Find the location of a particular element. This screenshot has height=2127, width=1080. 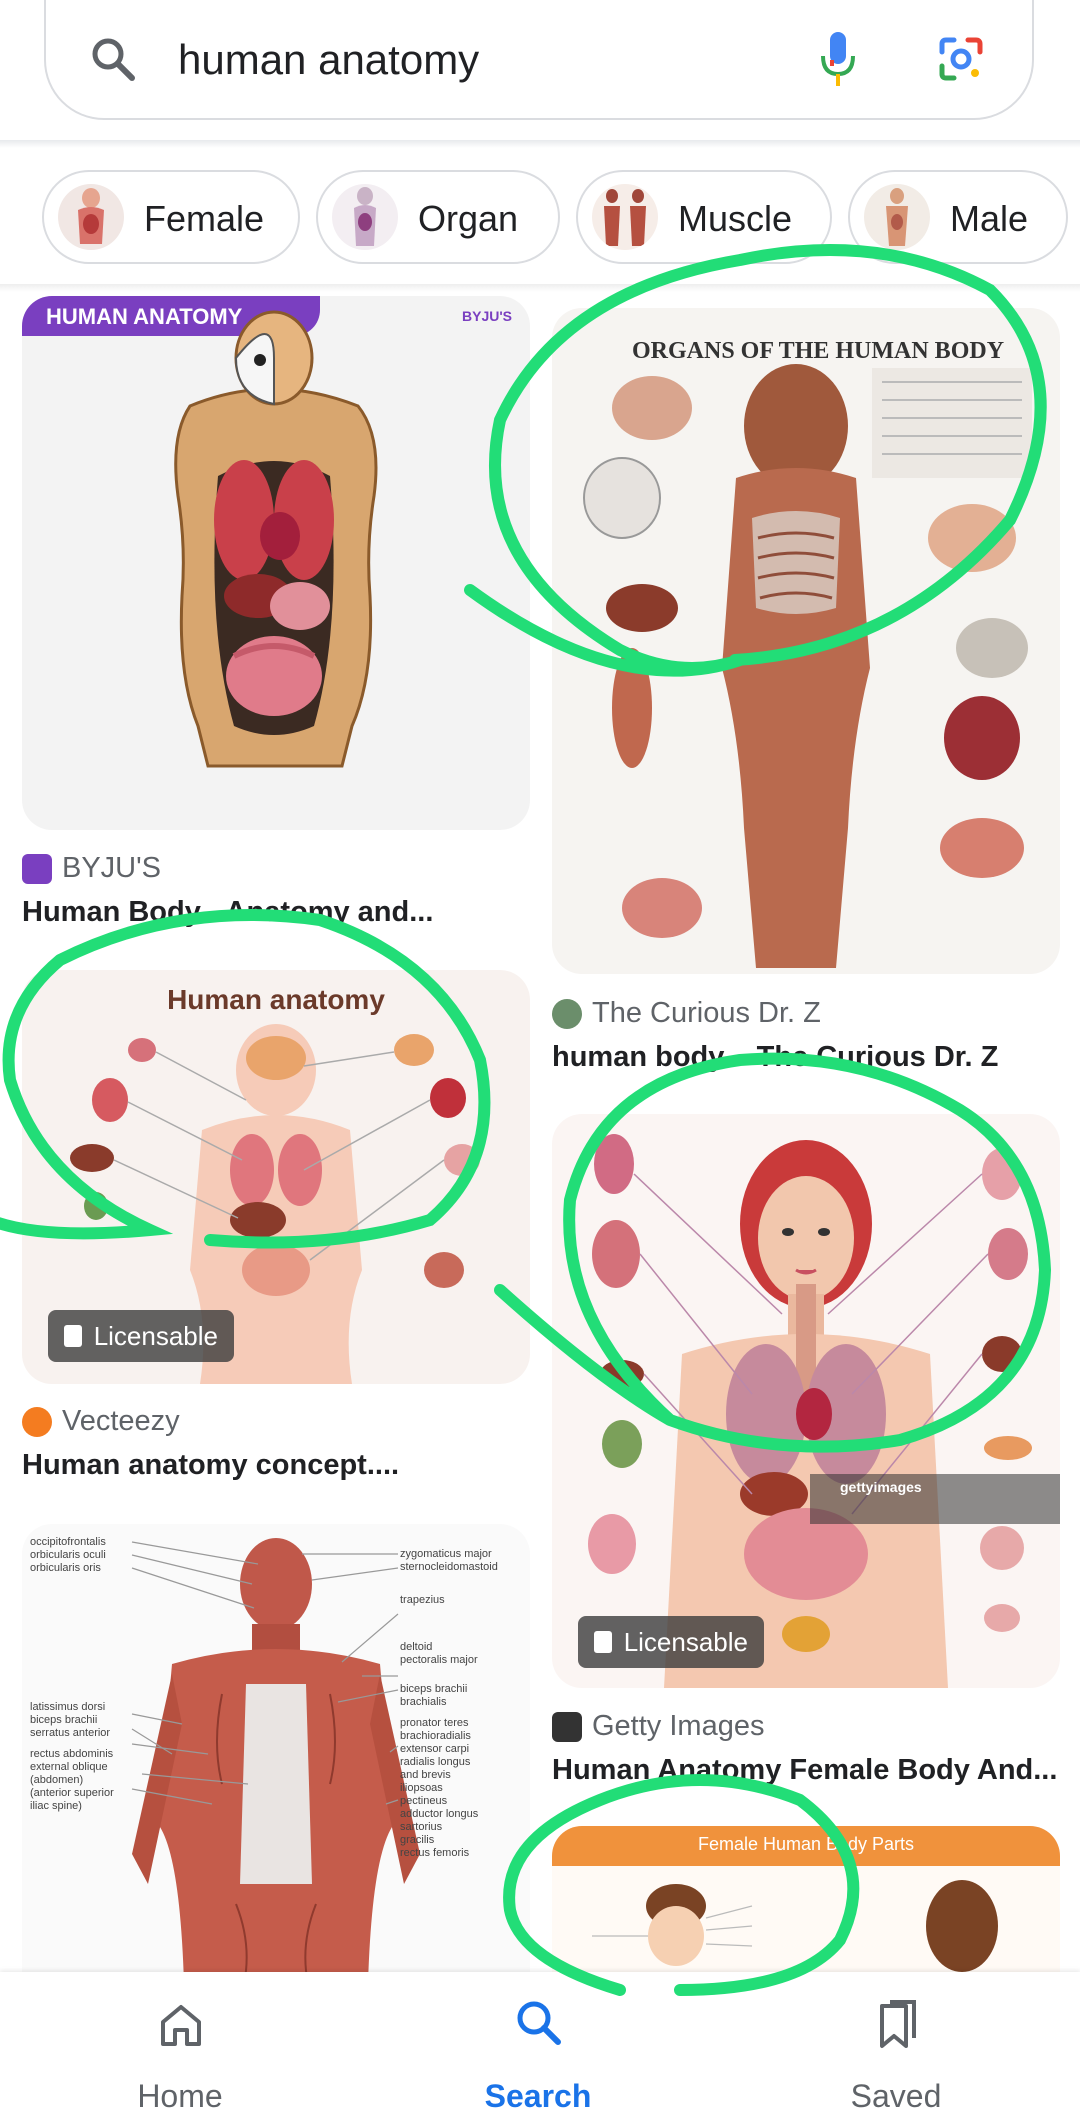

female-anatomy-illustration is located at coordinates (824, 1411).